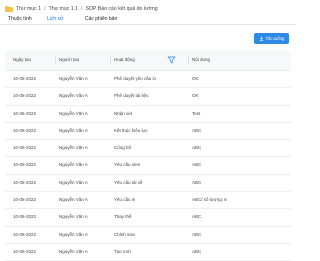  I want to click on cell-content: ABC/ số lượng: 6, so click(209, 200).